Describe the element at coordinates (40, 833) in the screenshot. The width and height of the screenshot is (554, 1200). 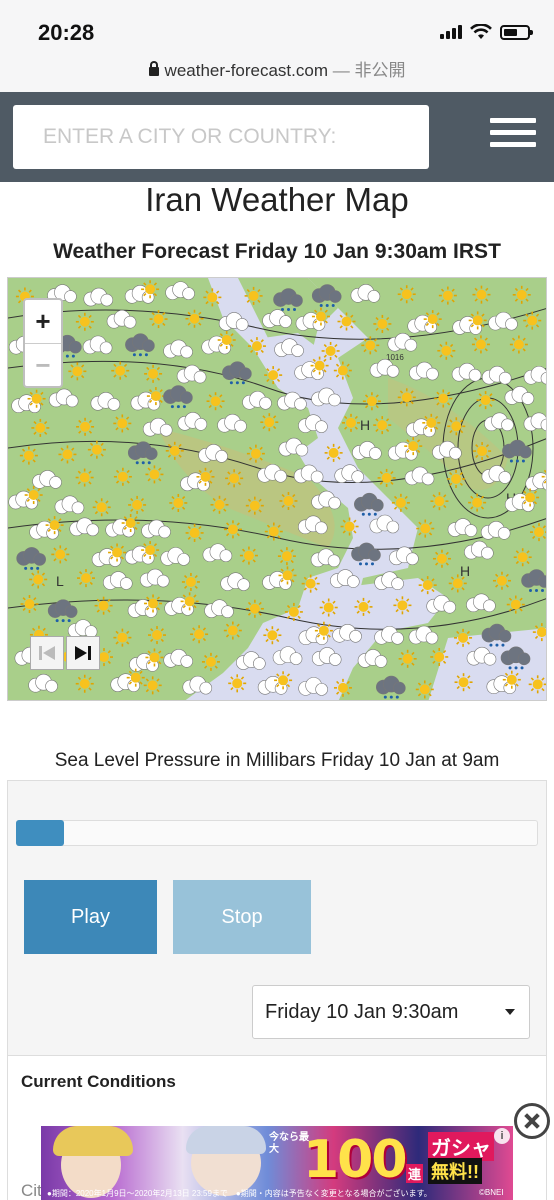
I see `timeline-slider-handle` at that location.